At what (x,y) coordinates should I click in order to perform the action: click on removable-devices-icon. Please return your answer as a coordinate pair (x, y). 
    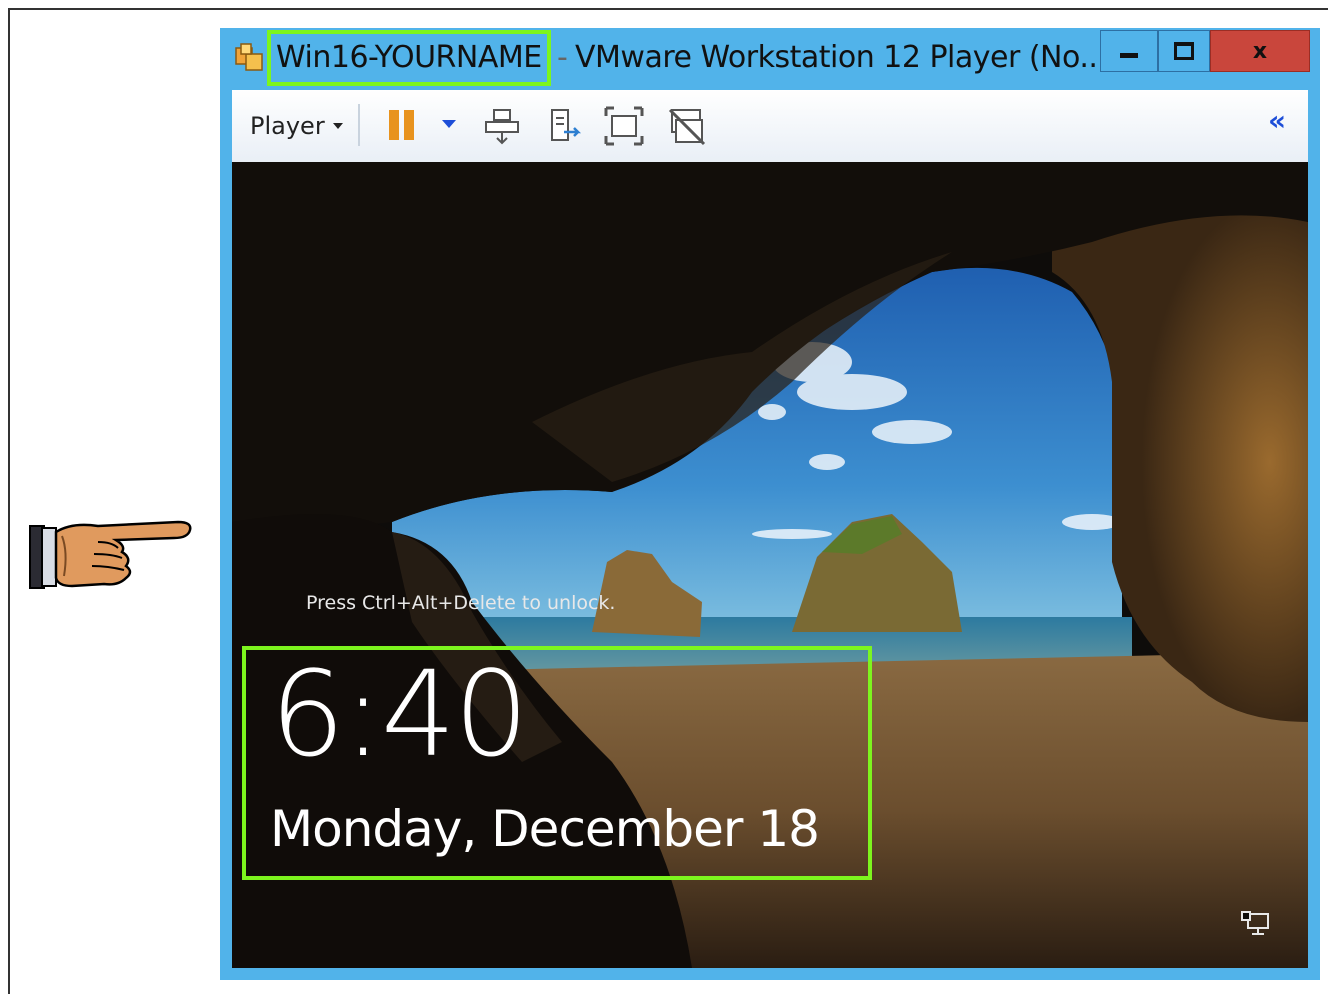
    Looking at the image, I should click on (566, 126).